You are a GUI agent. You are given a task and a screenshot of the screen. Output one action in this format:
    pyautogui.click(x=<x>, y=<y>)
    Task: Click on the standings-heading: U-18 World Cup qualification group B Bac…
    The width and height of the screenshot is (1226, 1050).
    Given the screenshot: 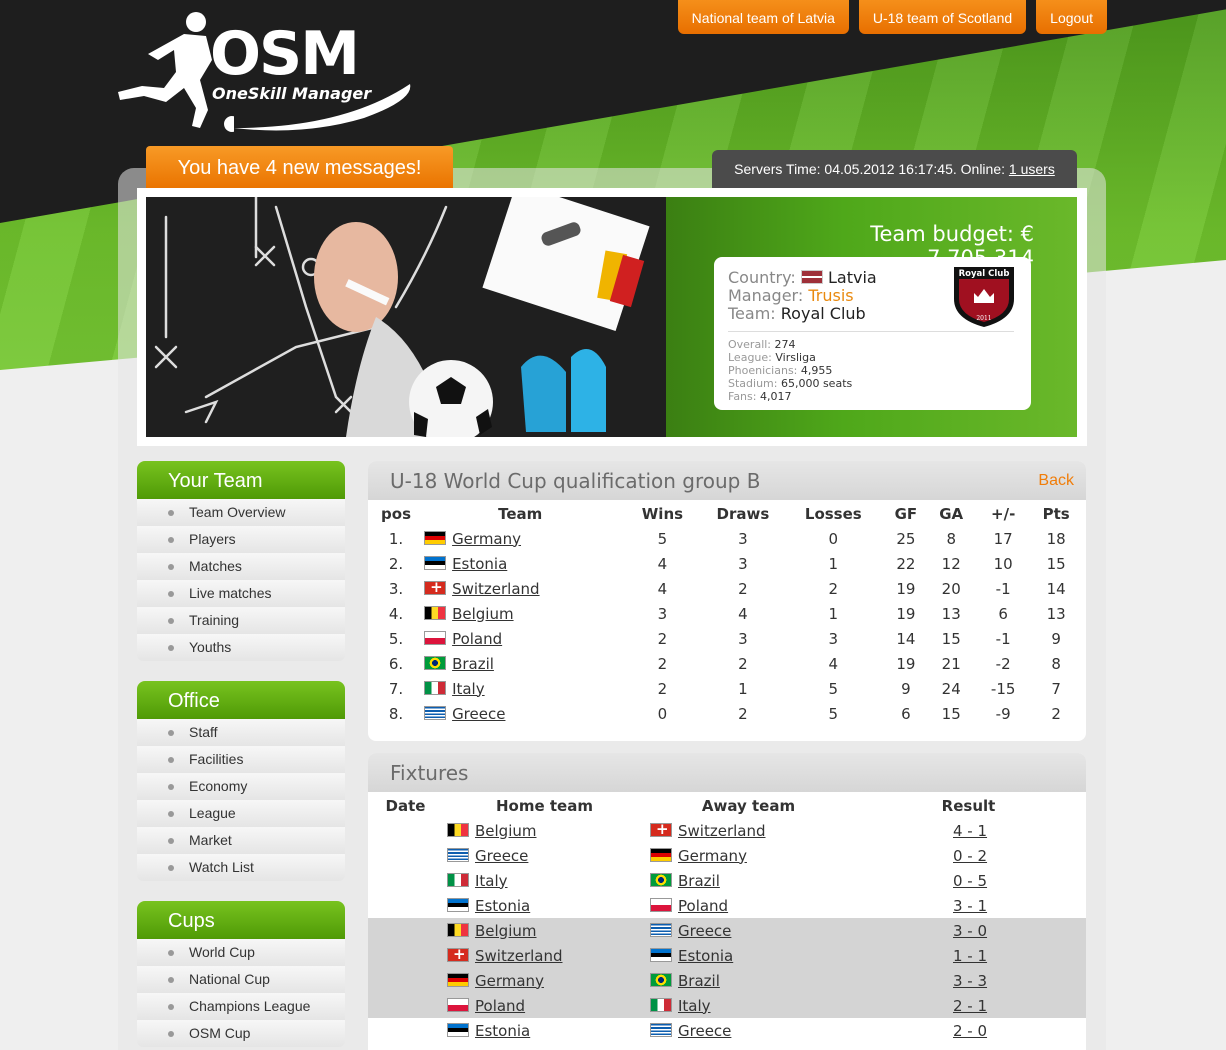 What is the action you would take?
    pyautogui.click(x=727, y=480)
    